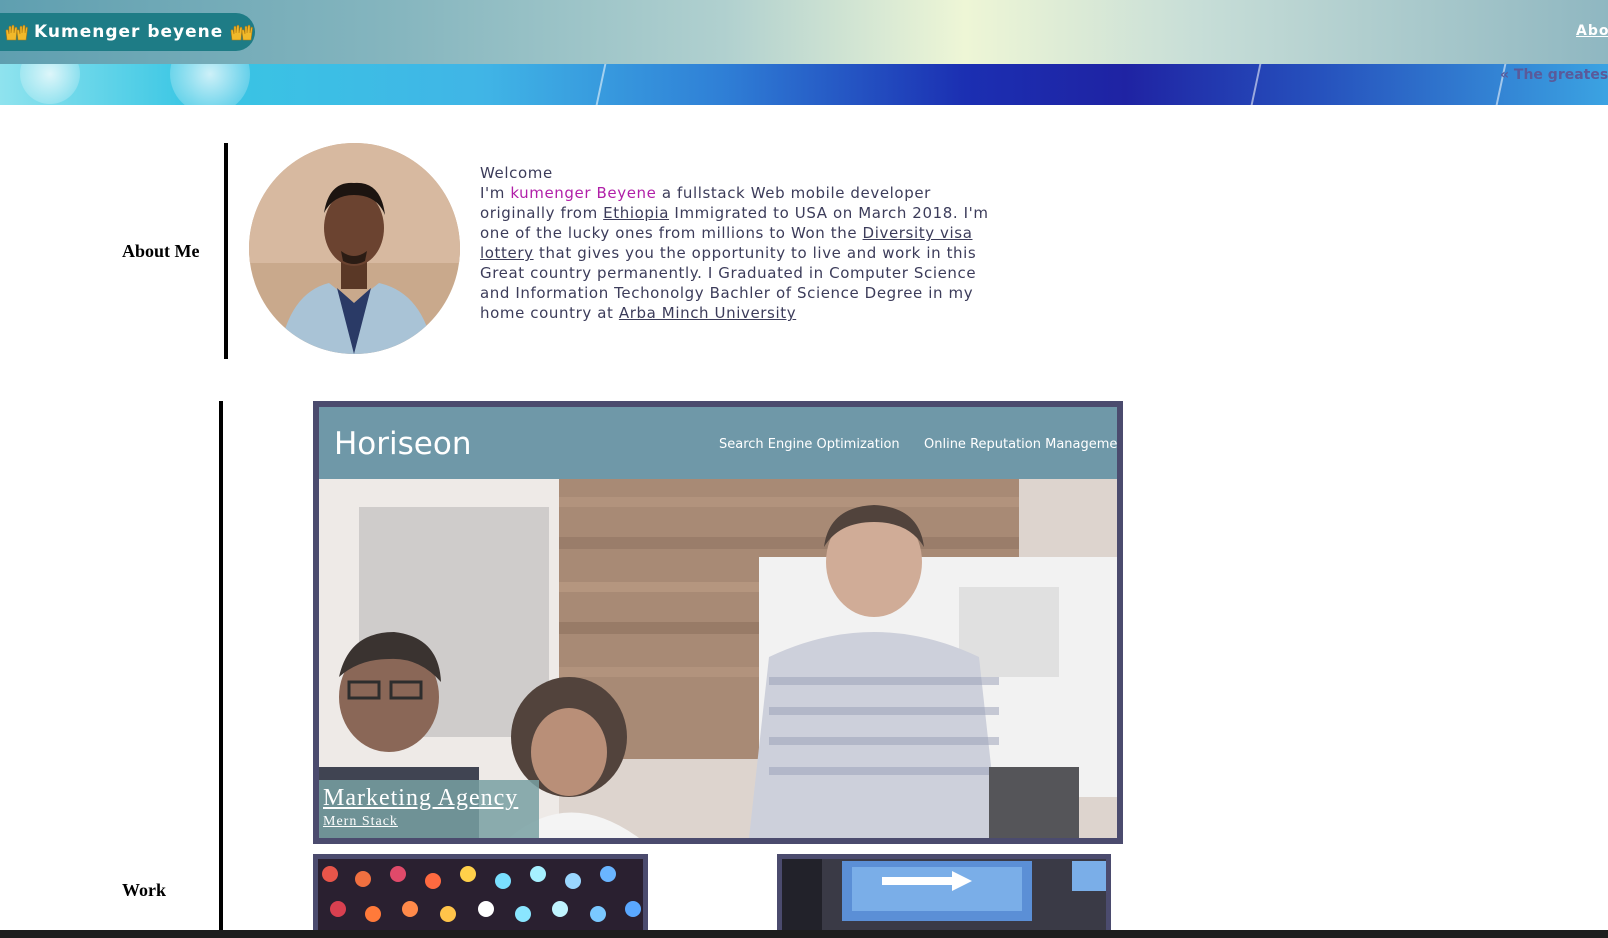 The image size is (1608, 938). Describe the element at coordinates (804, 32) in the screenshot. I see `site-header: Kumenger beyene About` at that location.